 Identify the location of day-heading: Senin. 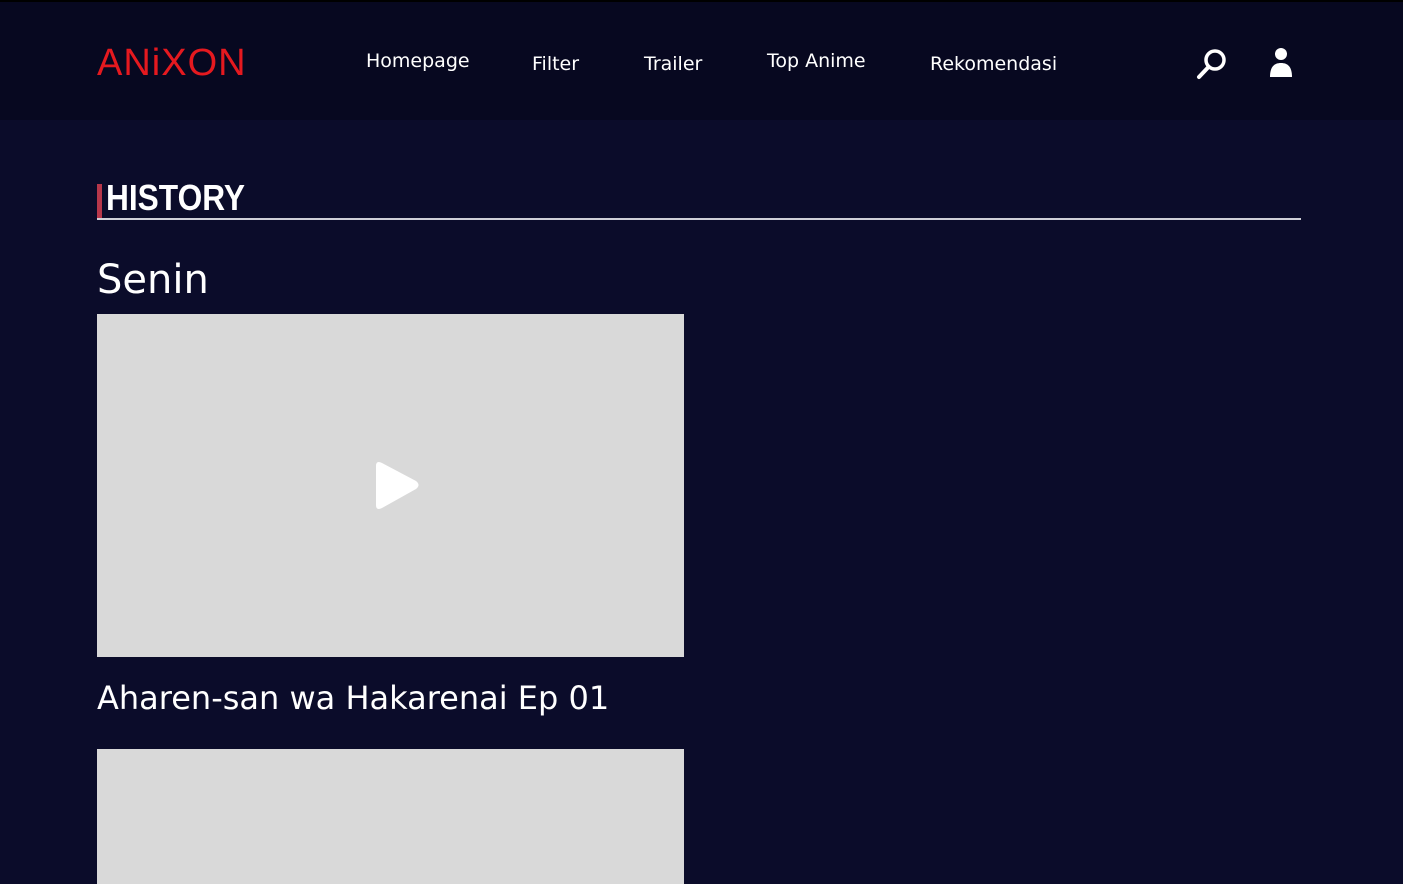
(153, 280).